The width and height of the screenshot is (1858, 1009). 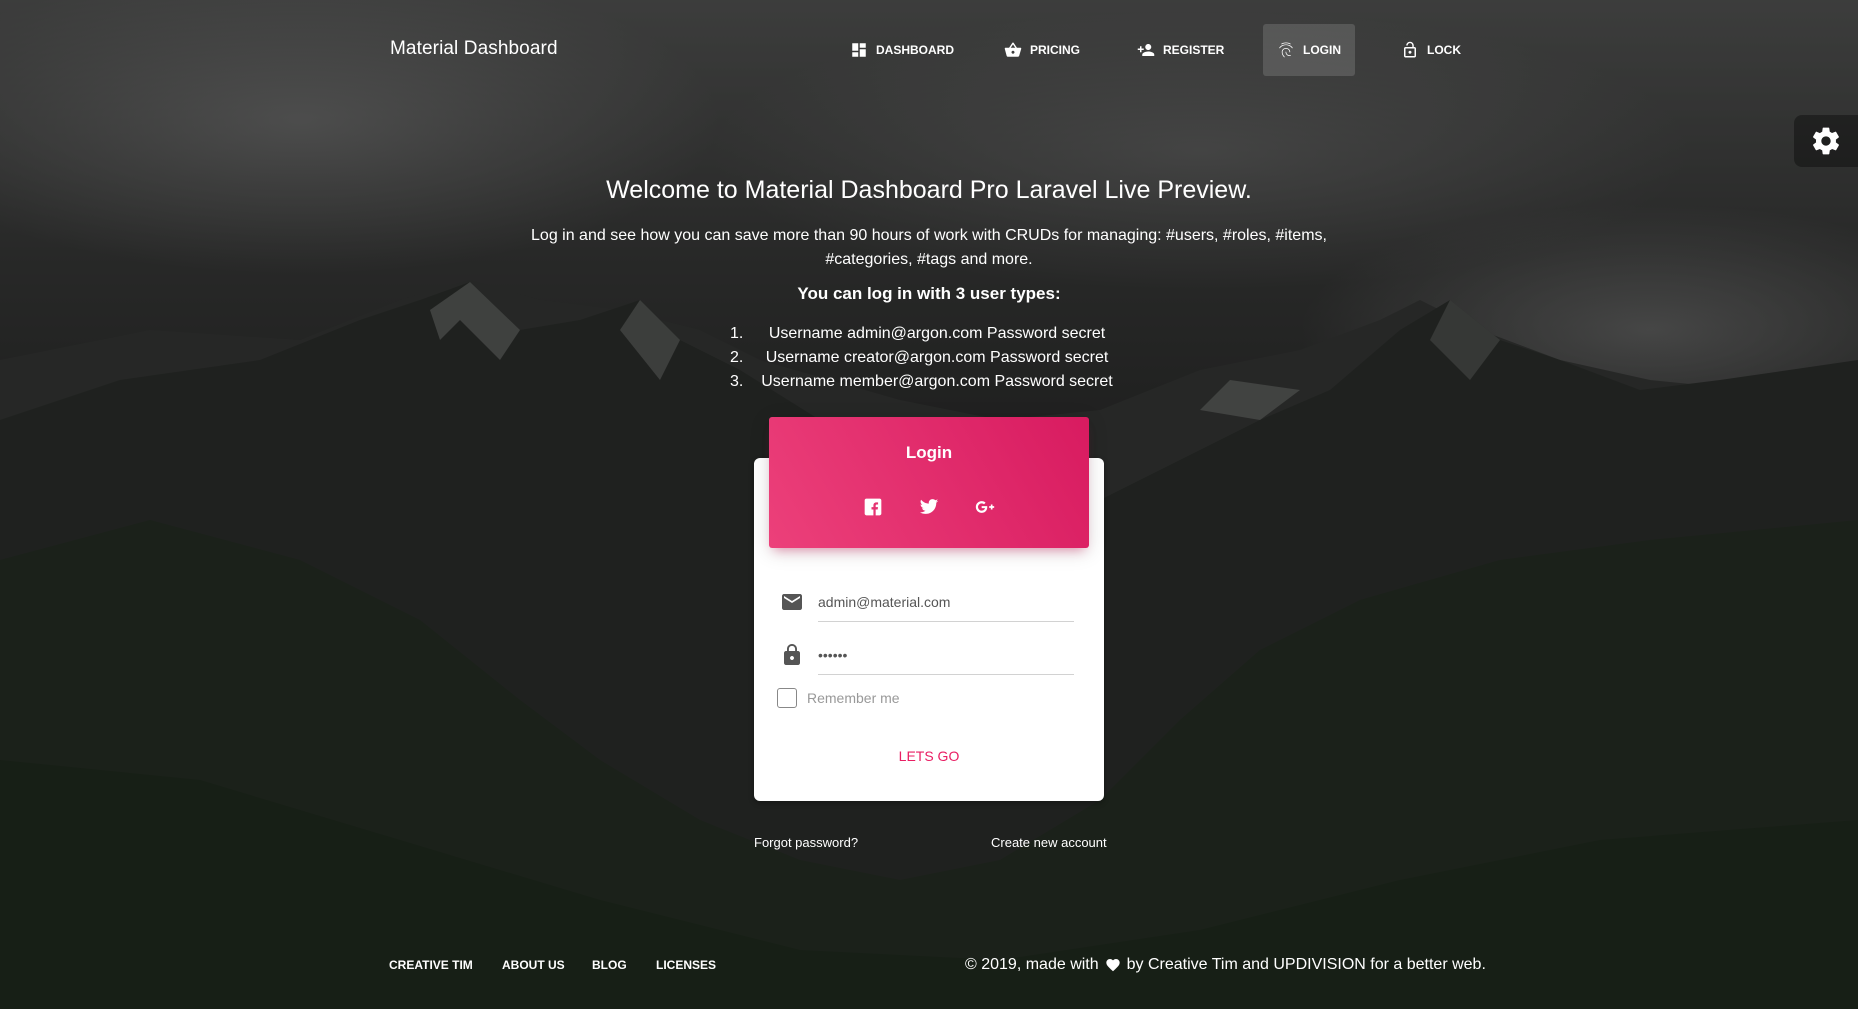 I want to click on footer-link-blog: Blog, so click(x=609, y=965).